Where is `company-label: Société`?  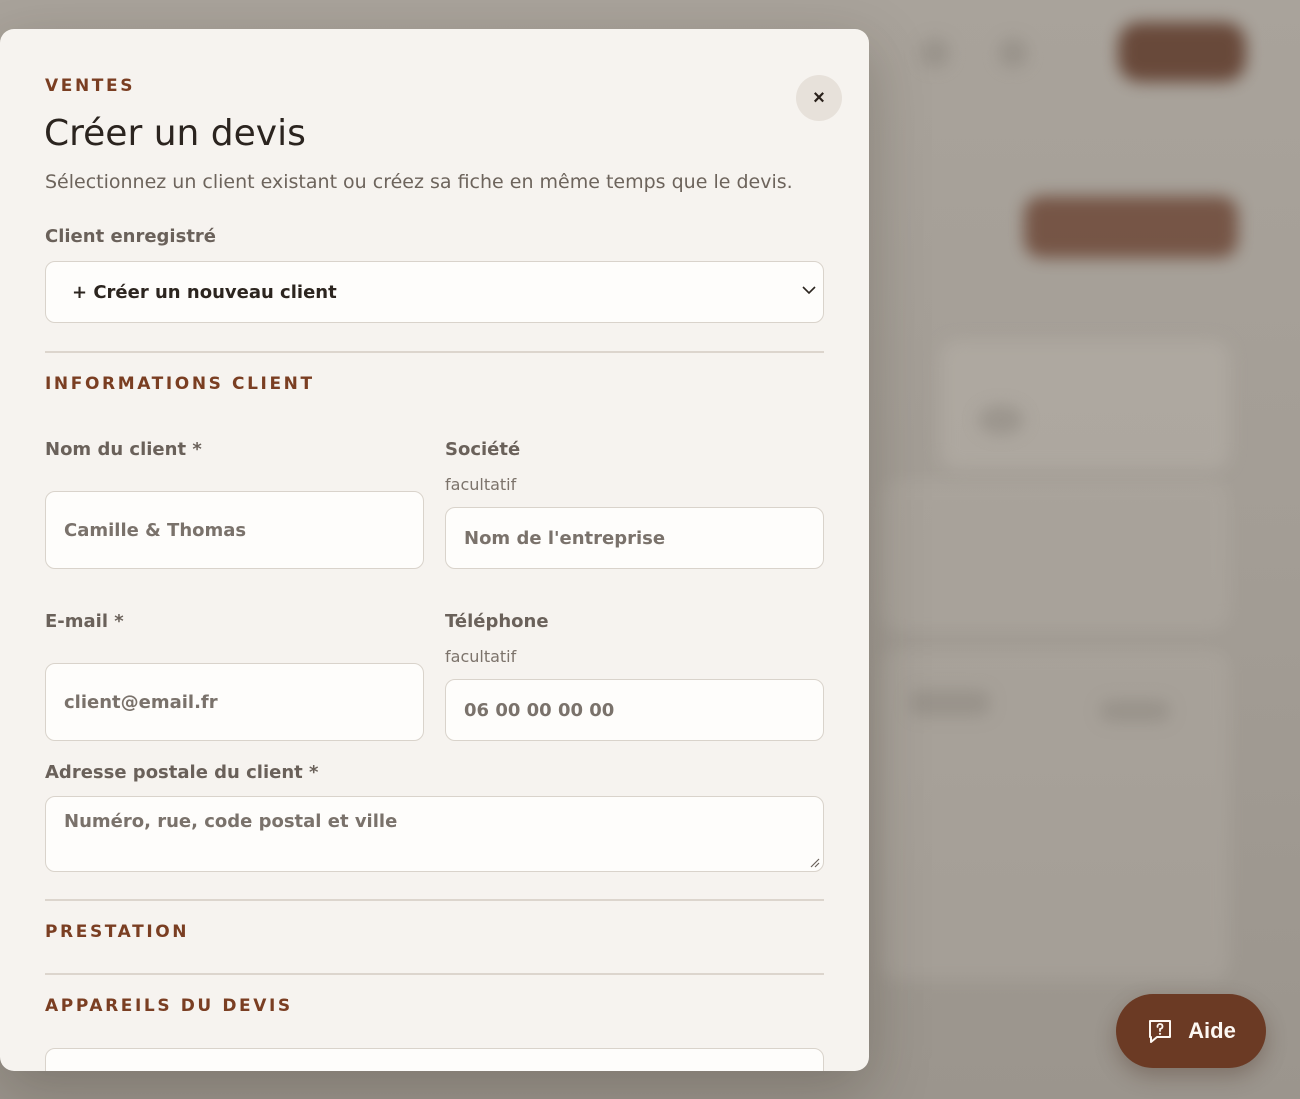
company-label: Société is located at coordinates (483, 449).